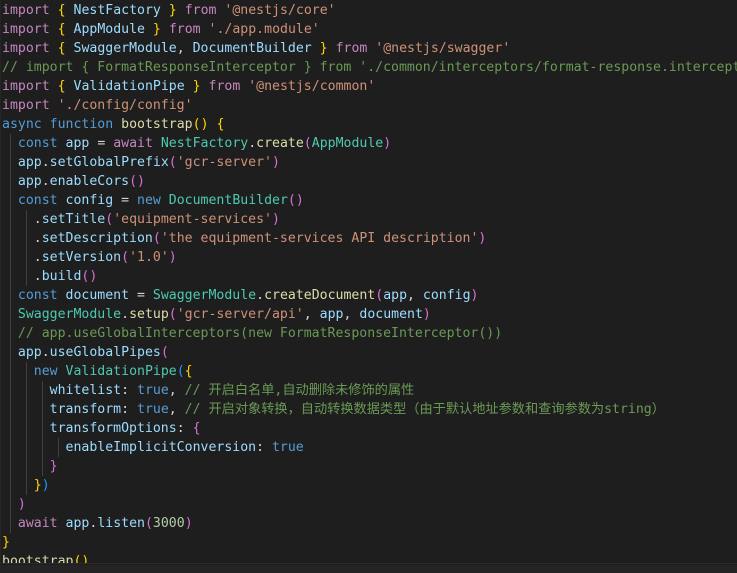  I want to click on code-line-text: }), so click(26, 485).